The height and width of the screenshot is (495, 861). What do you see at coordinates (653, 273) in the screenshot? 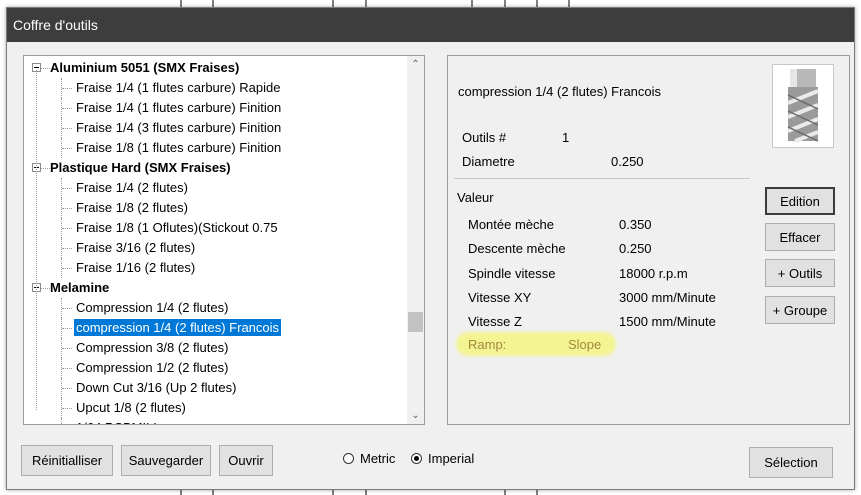
I see `spindle-value: 18000 r.p.m` at bounding box center [653, 273].